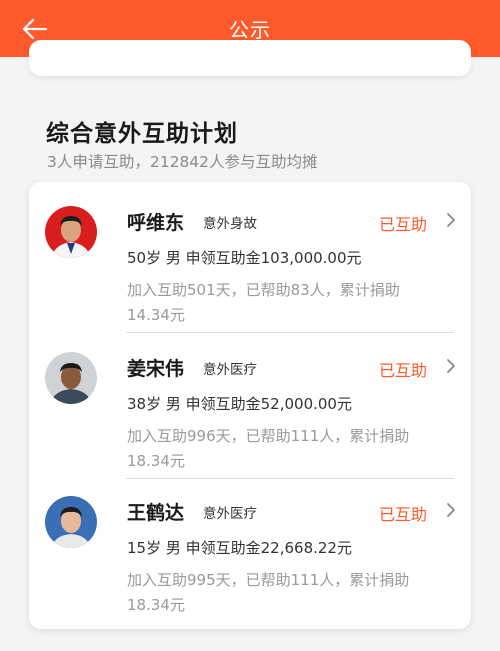  What do you see at coordinates (250, 58) in the screenshot?
I see `previous-card` at bounding box center [250, 58].